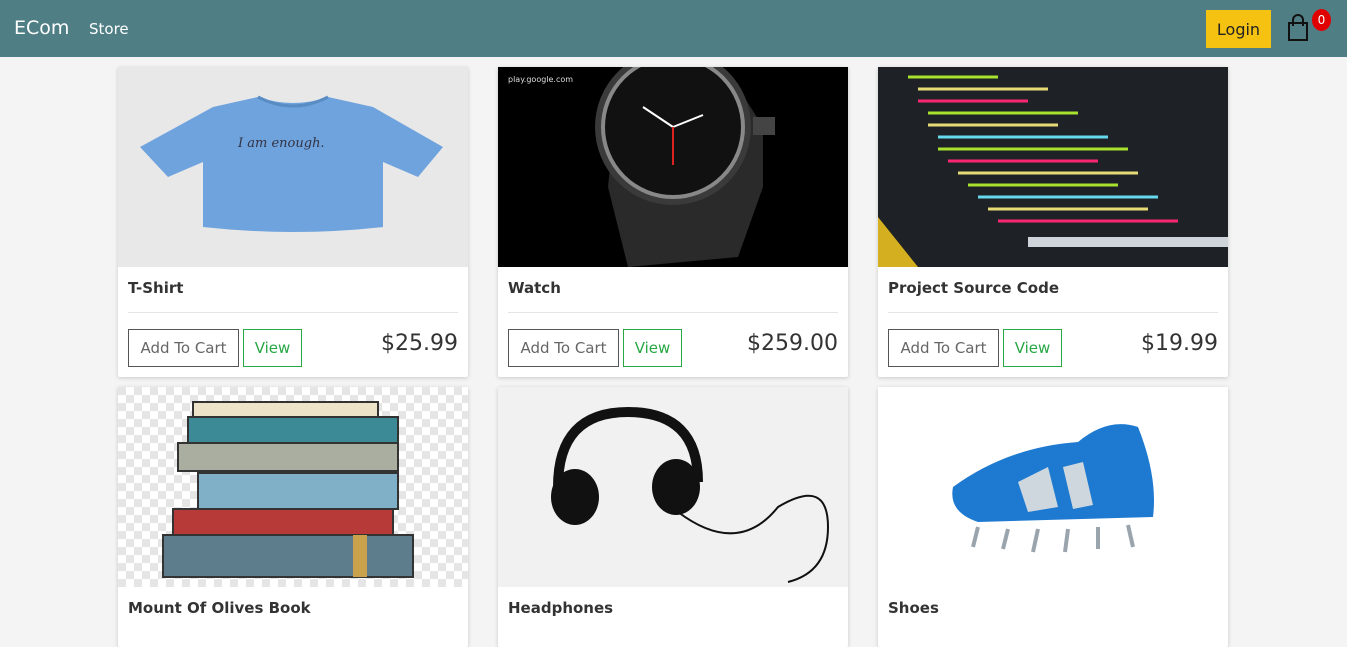 This screenshot has width=1347, height=647. Describe the element at coordinates (109, 29) in the screenshot. I see `nav-store-link: Store` at that location.